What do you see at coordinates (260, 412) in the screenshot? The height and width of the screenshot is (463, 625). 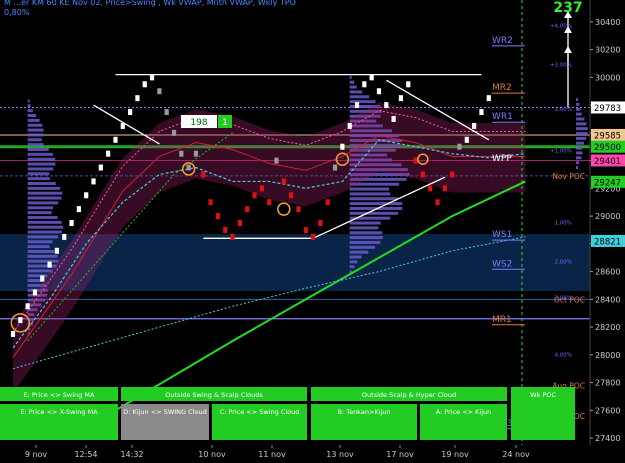 I see `indicator-button-label: C: Price <> Swing Cloud` at bounding box center [260, 412].